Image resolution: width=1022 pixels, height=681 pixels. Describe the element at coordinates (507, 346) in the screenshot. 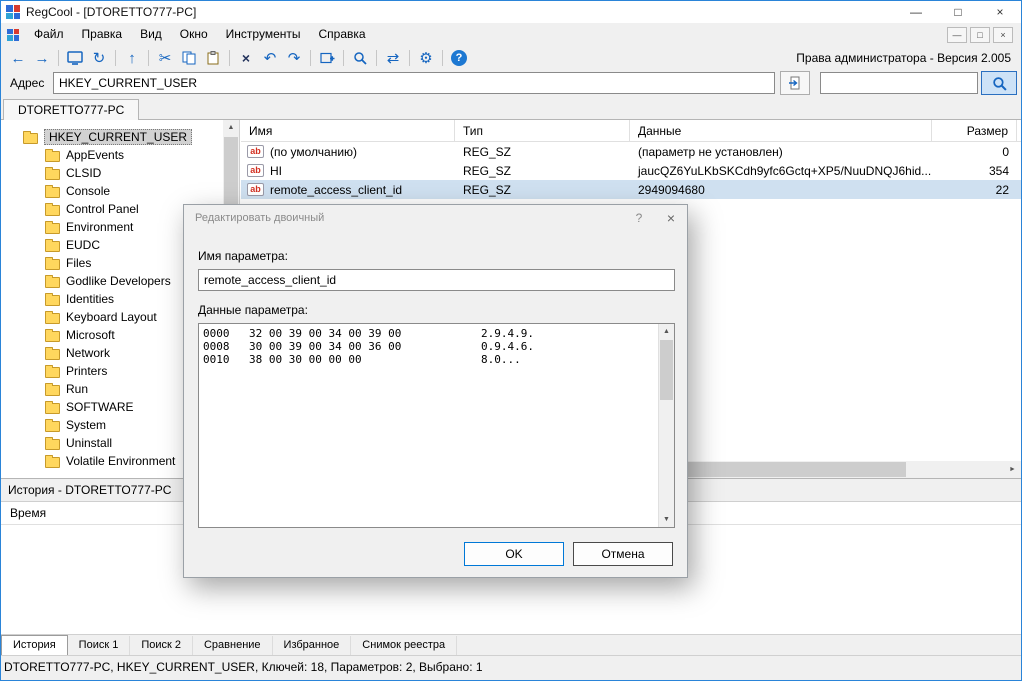

I see `hex-ascii: 0.9.4.6.` at that location.